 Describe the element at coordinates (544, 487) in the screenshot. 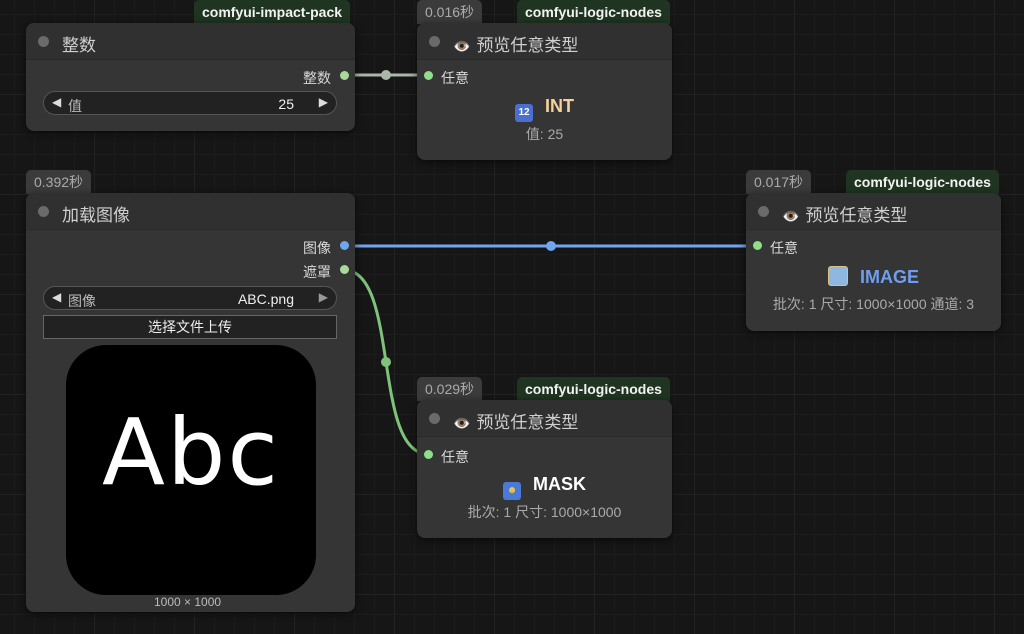

I see `type-display: ☻ MASK` at that location.